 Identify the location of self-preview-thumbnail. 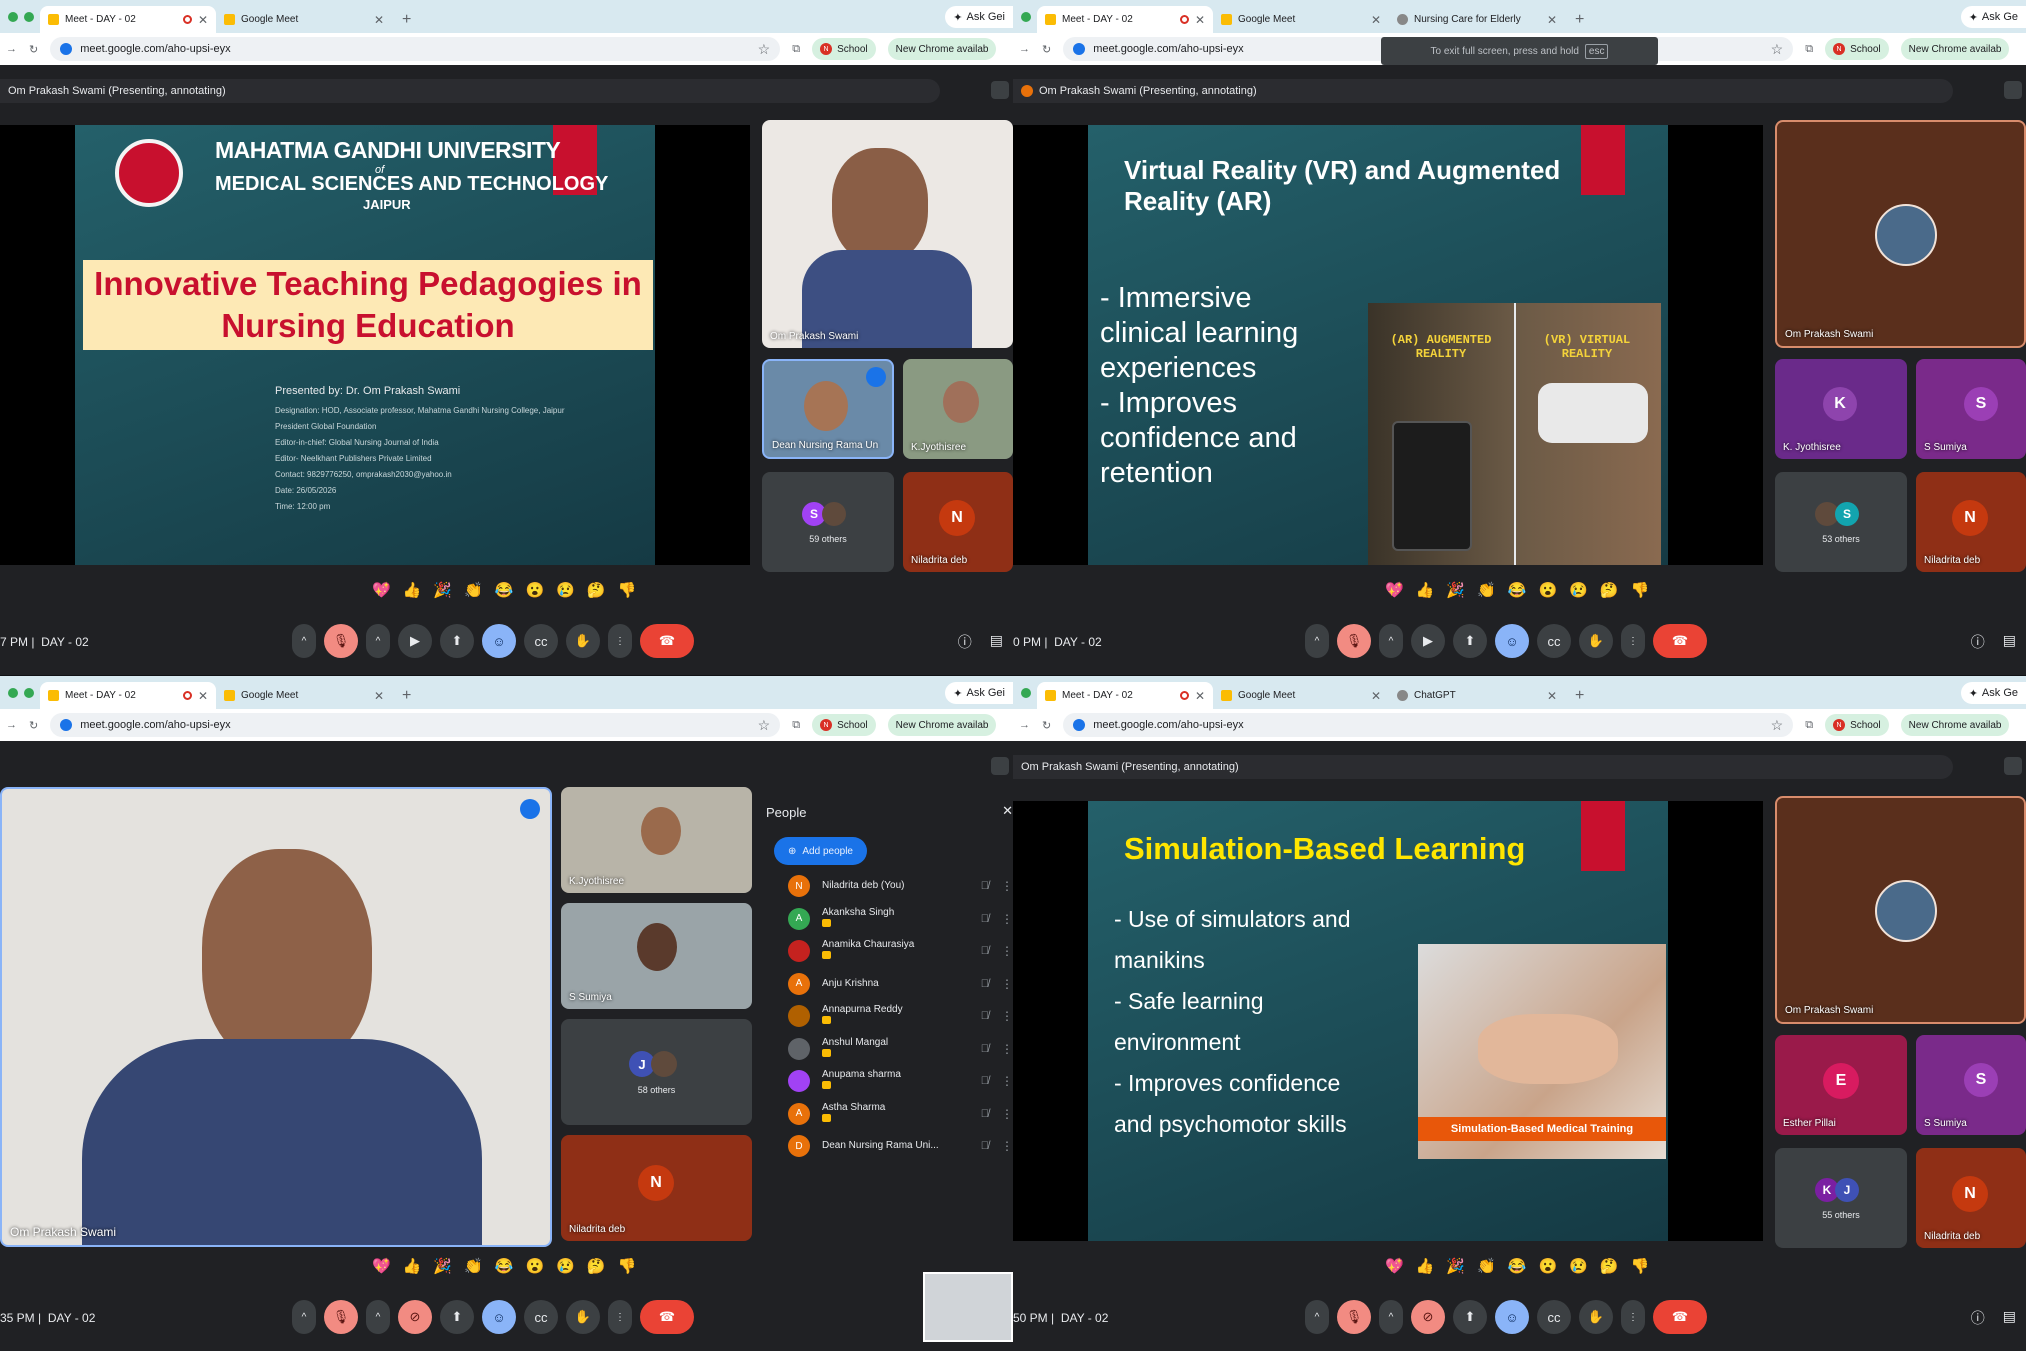
(968, 1307).